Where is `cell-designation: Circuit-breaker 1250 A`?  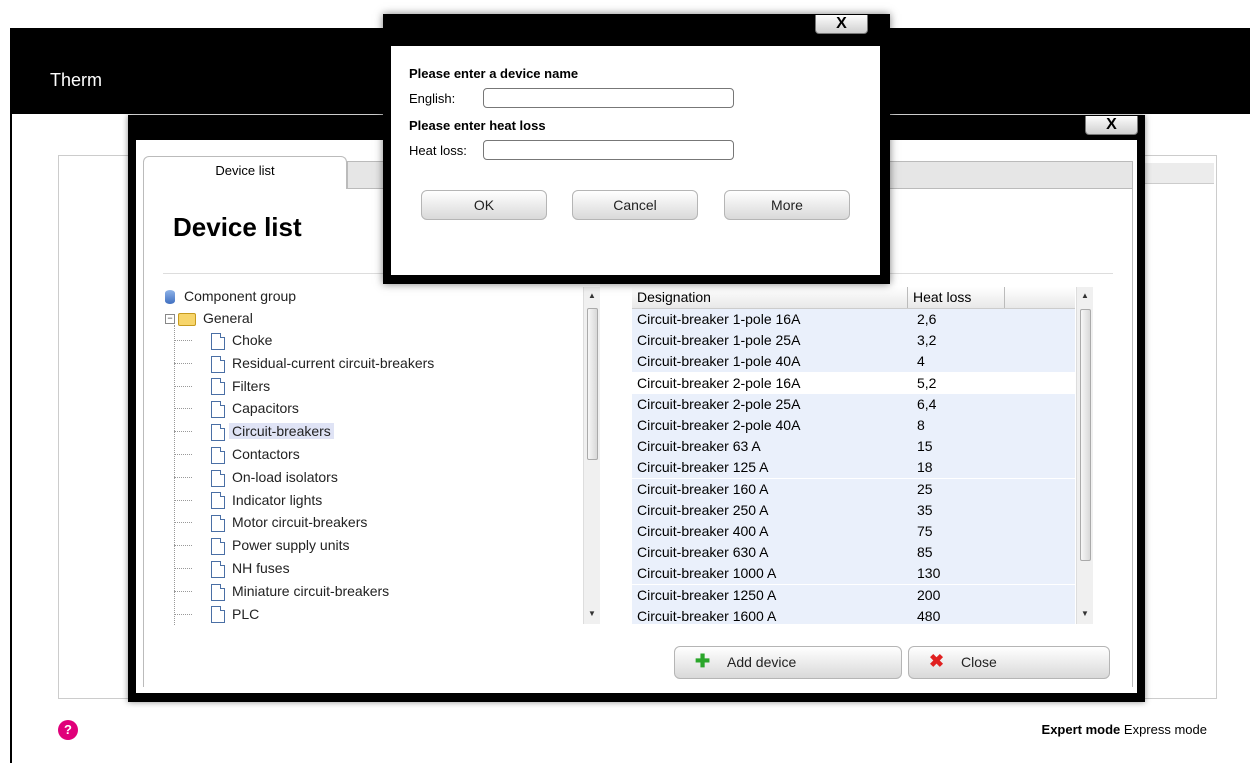
cell-designation: Circuit-breaker 1250 A is located at coordinates (707, 594).